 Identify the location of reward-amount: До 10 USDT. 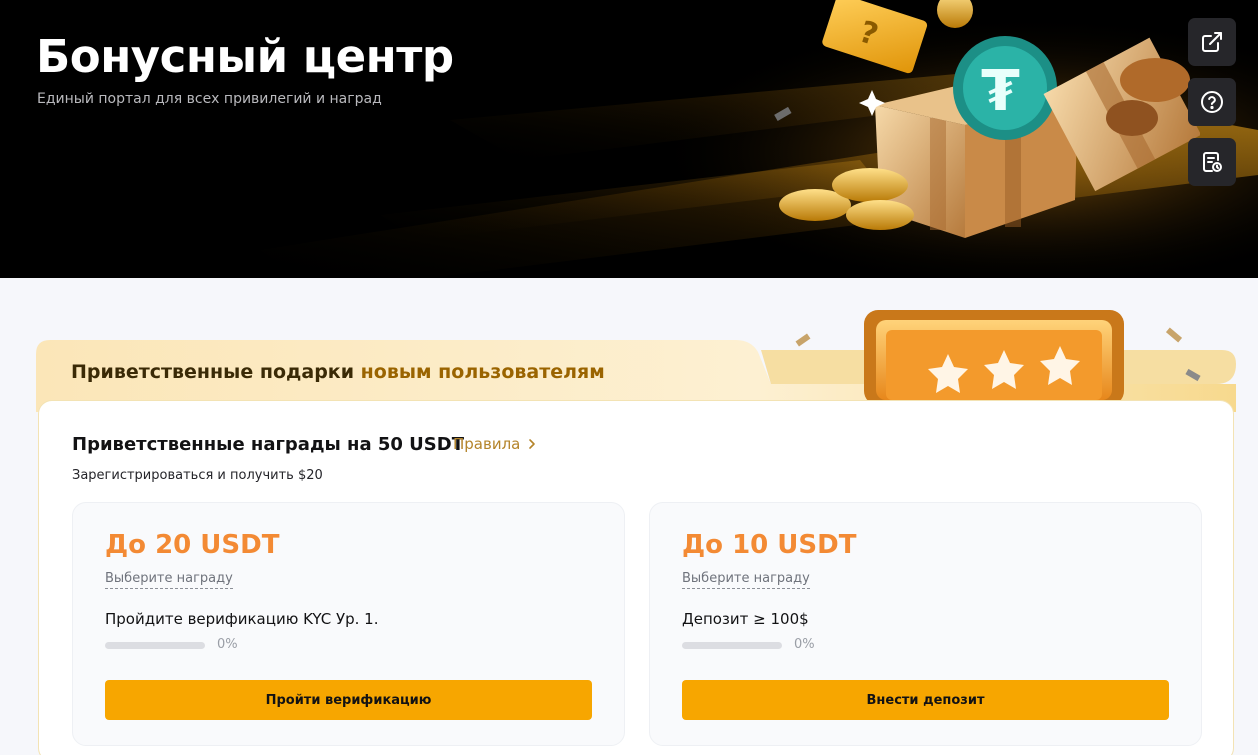
(769, 545).